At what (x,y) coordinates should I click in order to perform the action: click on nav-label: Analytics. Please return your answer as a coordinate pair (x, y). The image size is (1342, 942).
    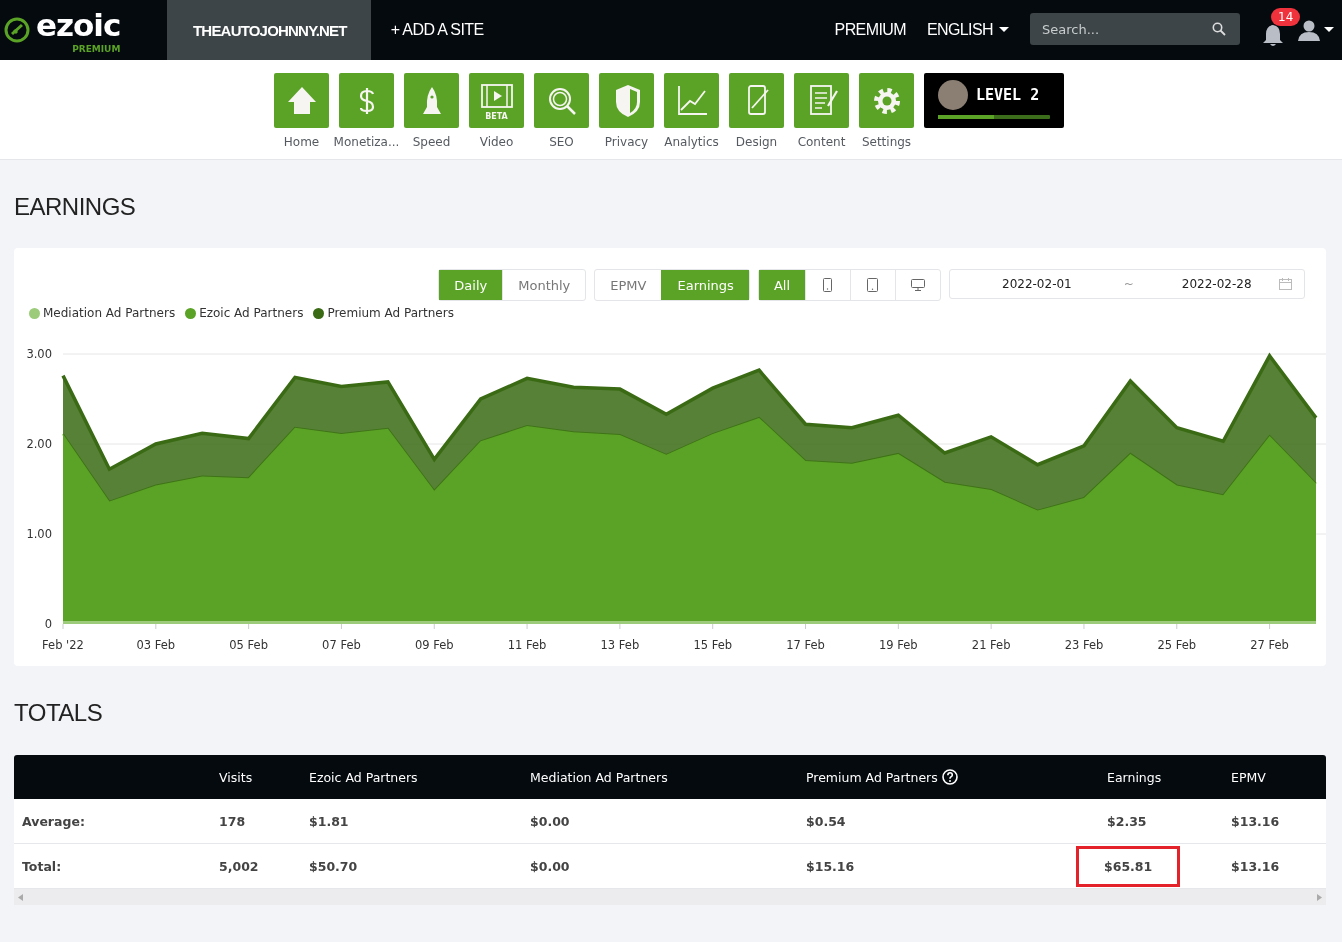
    Looking at the image, I should click on (691, 142).